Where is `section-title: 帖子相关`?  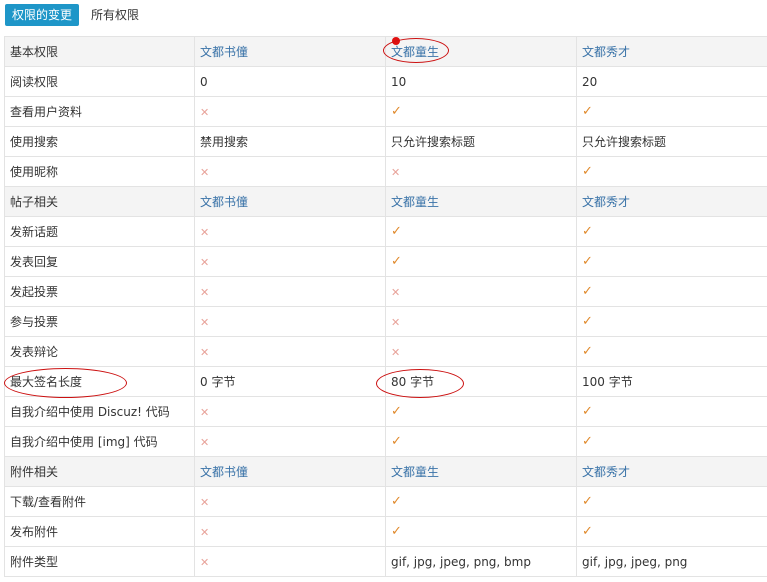 section-title: 帖子相关 is located at coordinates (99, 201).